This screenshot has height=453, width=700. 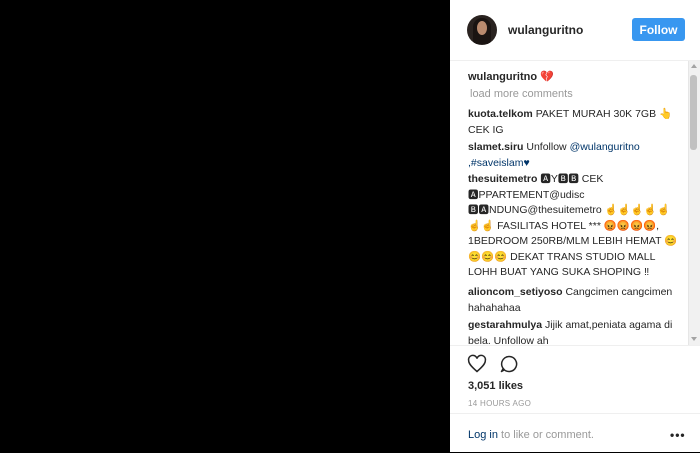 I want to click on heart-icon, so click(x=477, y=364).